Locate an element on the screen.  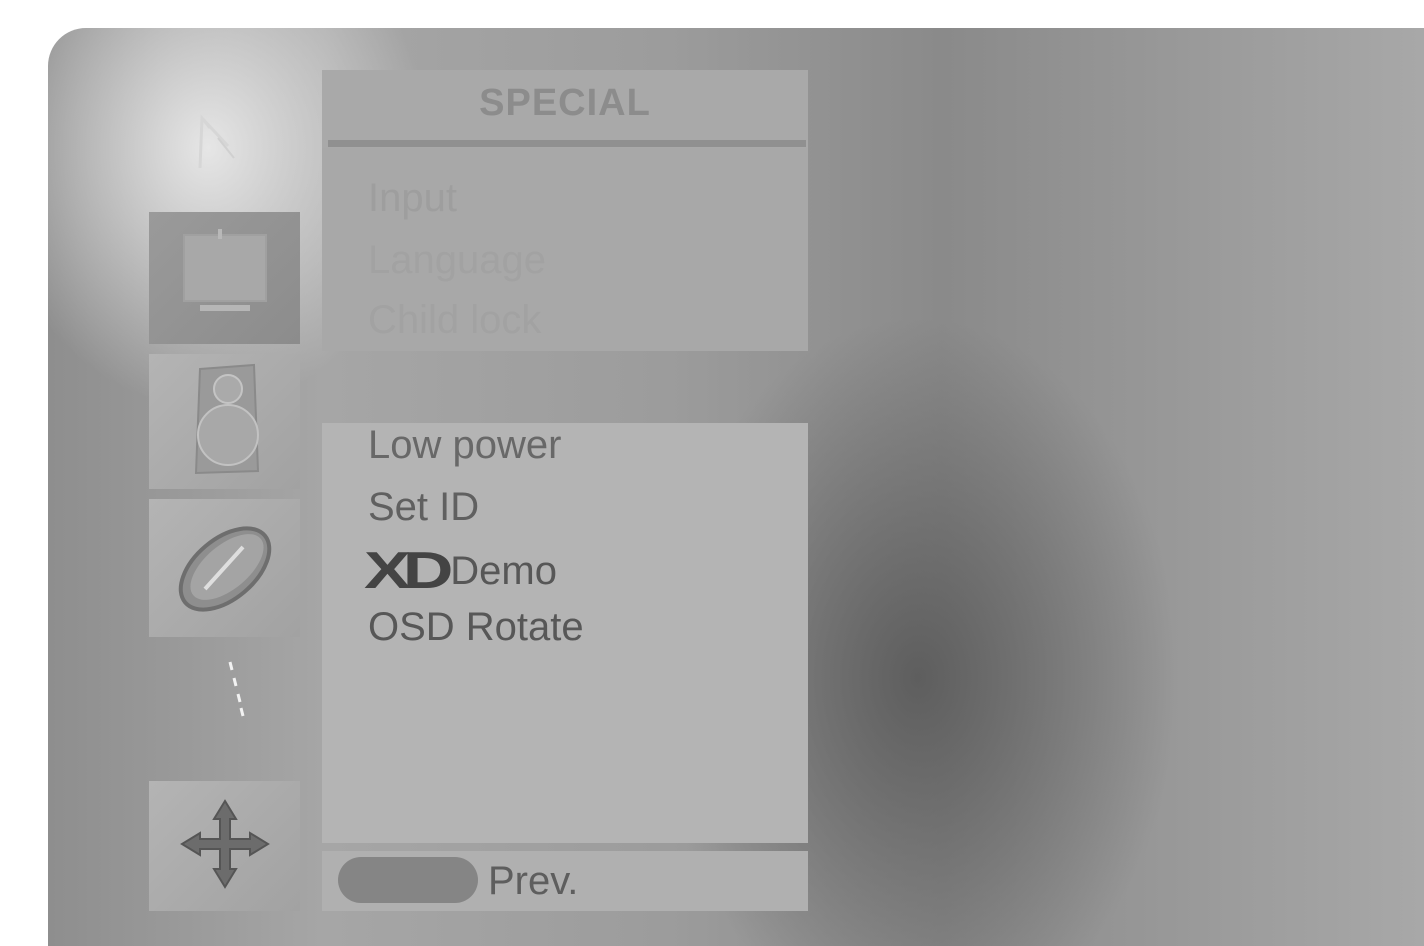
menu-header: SPECIAL is located at coordinates (565, 109).